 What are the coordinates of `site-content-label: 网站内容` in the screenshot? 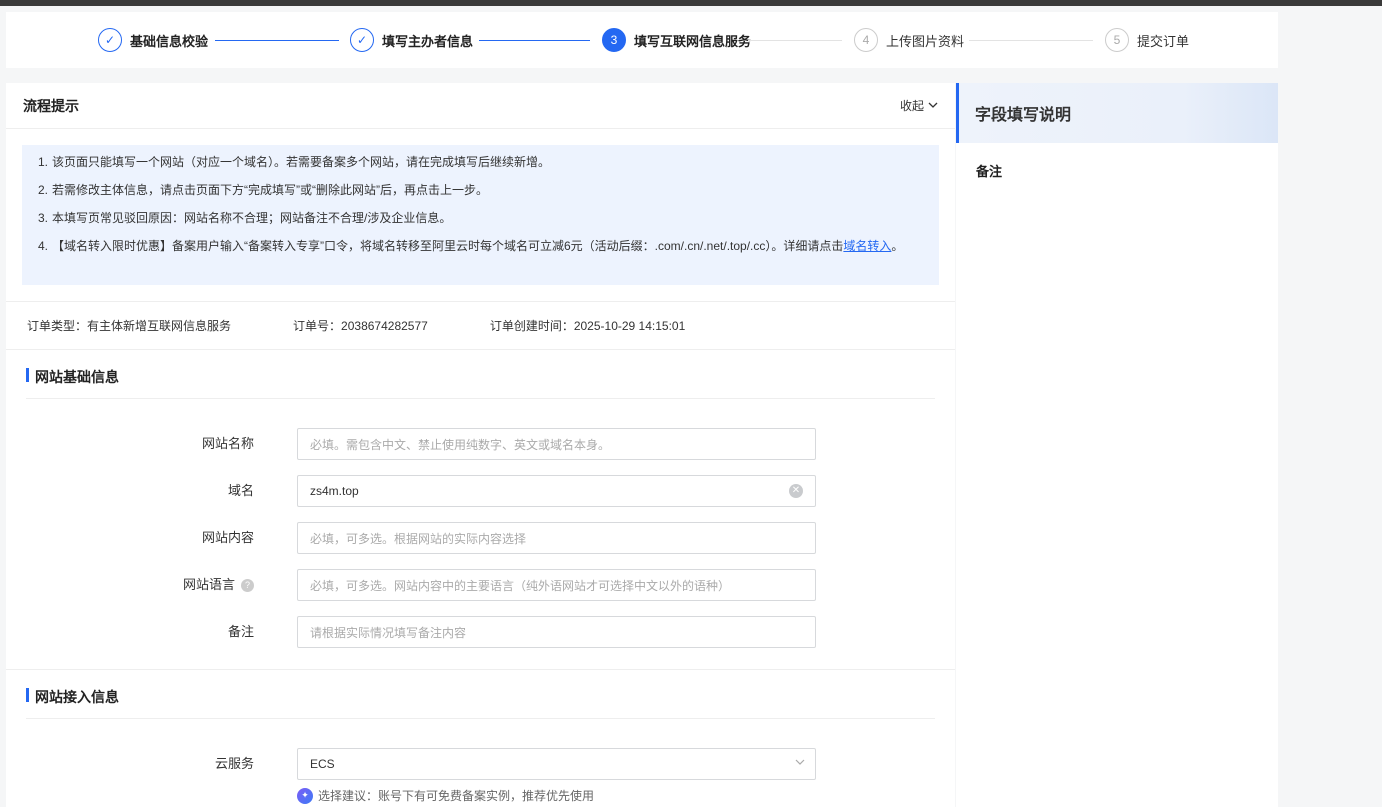 It's located at (227, 537).